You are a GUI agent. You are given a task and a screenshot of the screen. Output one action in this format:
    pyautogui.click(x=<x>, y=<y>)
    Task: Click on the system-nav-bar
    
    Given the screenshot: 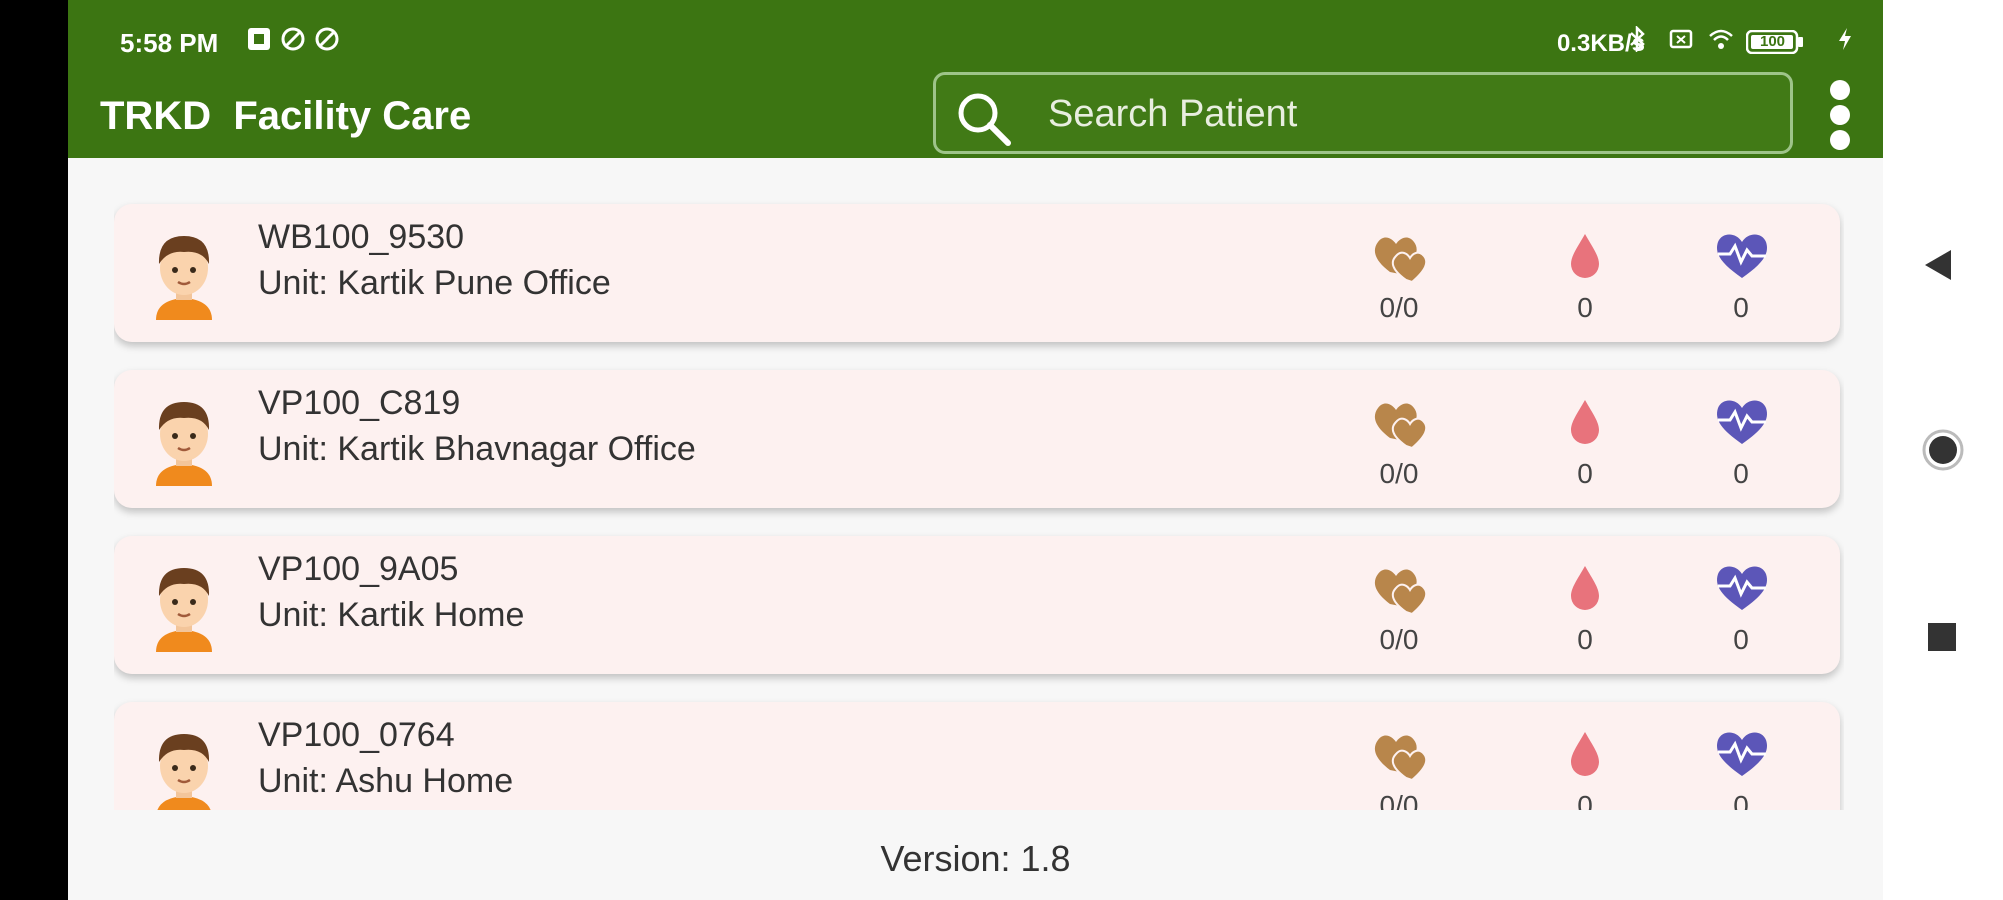 What is the action you would take?
    pyautogui.click(x=1943, y=450)
    